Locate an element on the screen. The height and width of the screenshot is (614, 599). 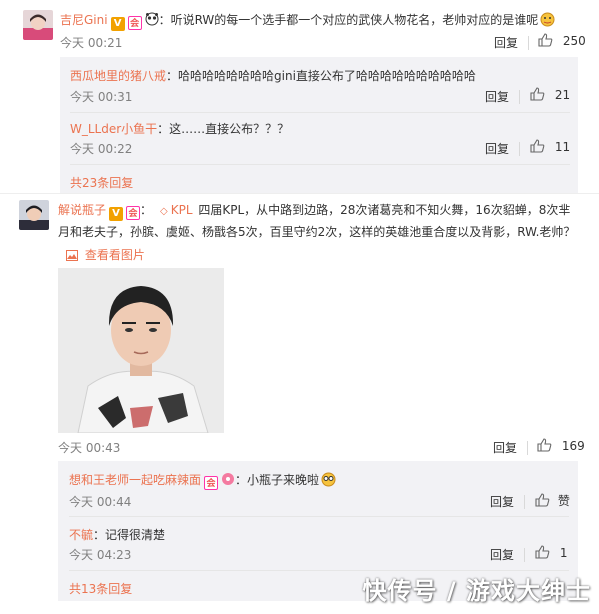
reply-body: 不毓：记得很清楚 is located at coordinates (117, 534).